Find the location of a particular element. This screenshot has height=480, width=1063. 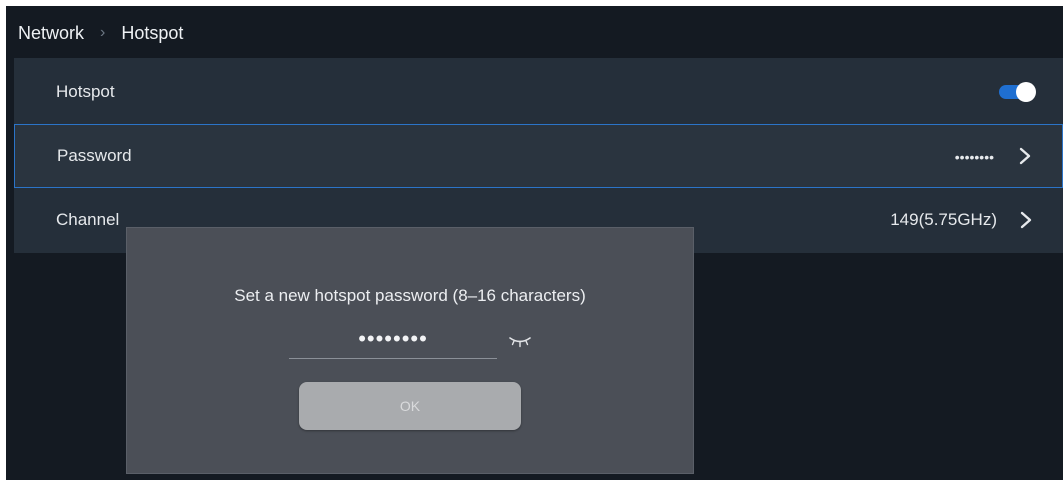

ok-button: OK is located at coordinates (410, 406).